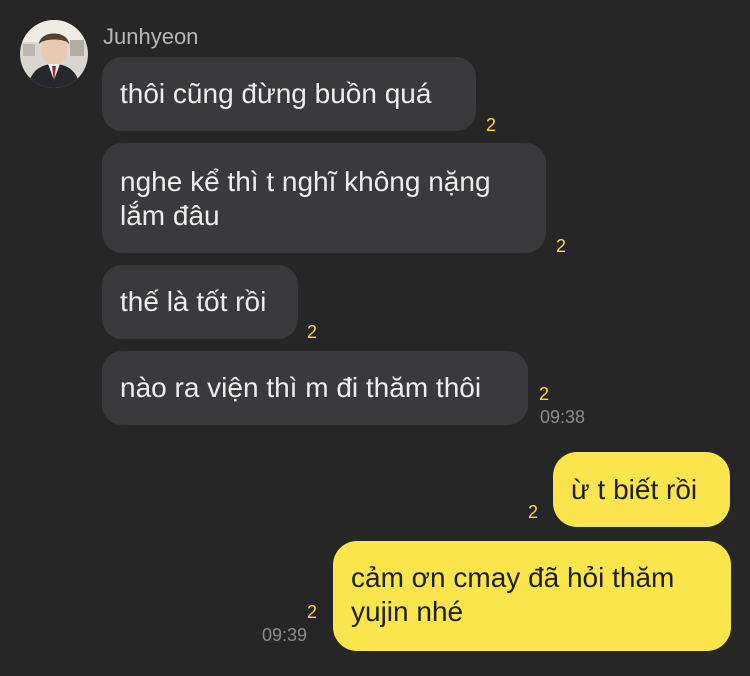 Image resolution: width=750 pixels, height=676 pixels. What do you see at coordinates (315, 388) in the screenshot?
I see `incoming-message: nào ra viện thì m đi thăm thôi` at bounding box center [315, 388].